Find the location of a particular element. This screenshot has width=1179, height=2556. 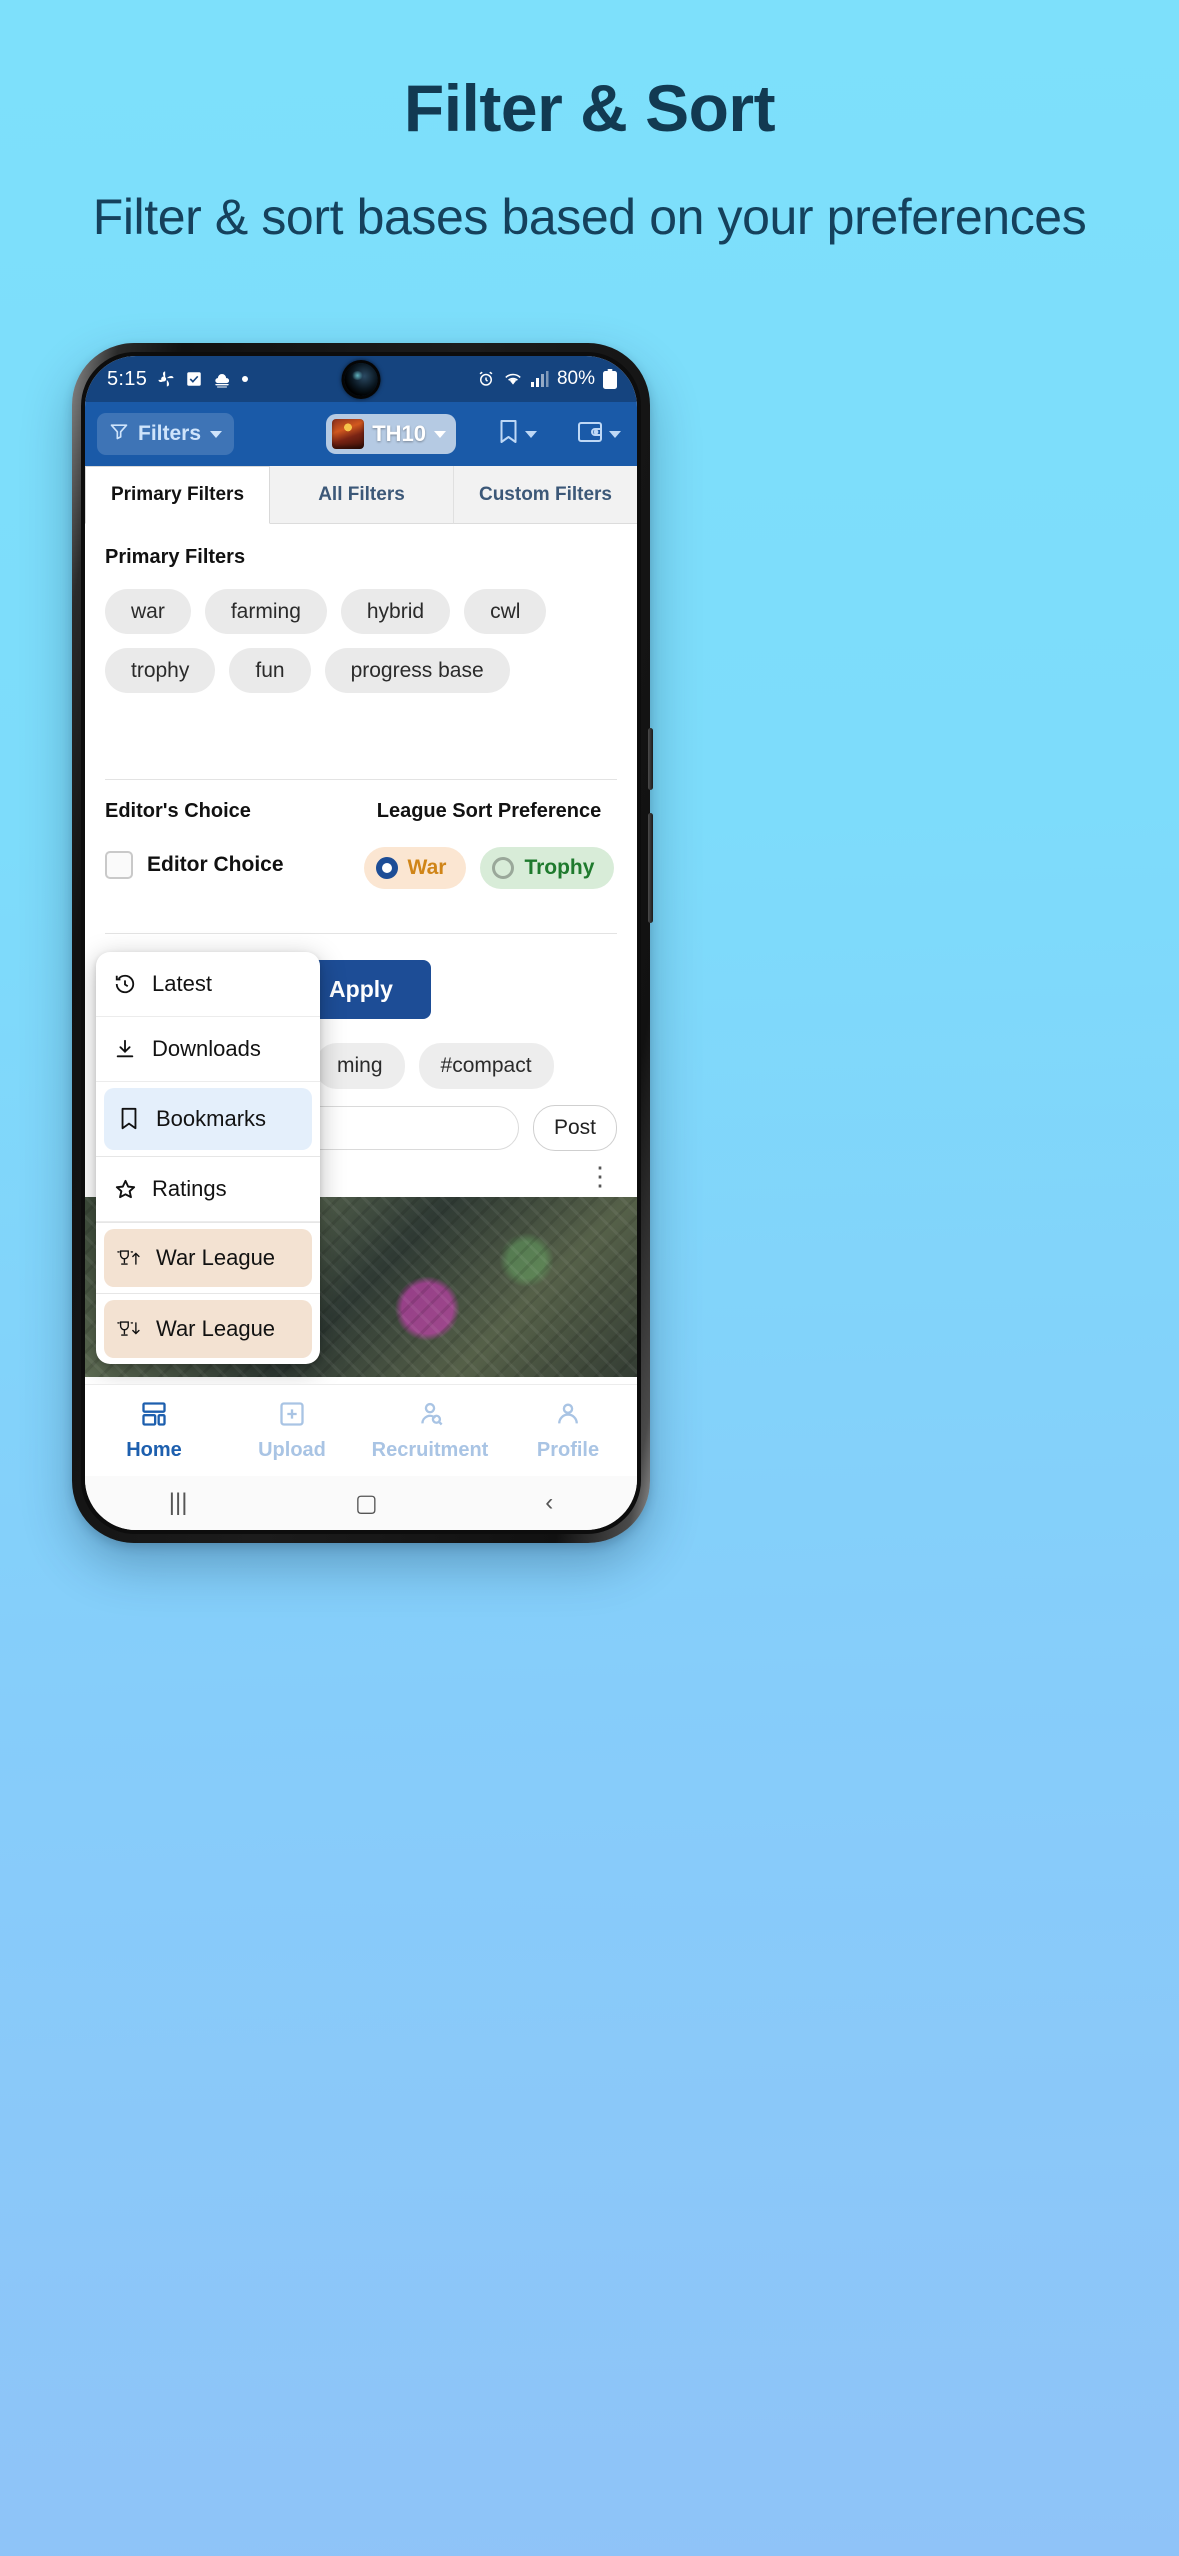

nav-item-recruitment: Recruitment is located at coordinates (430, 1431).